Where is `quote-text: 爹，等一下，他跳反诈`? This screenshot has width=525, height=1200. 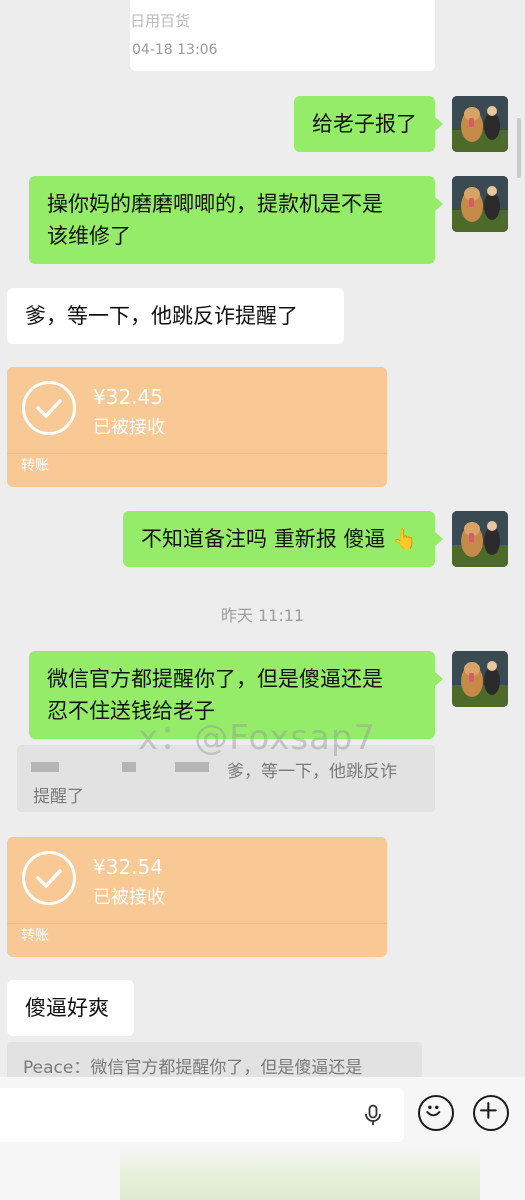 quote-text: 爹，等一下，他跳反诈 is located at coordinates (312, 772).